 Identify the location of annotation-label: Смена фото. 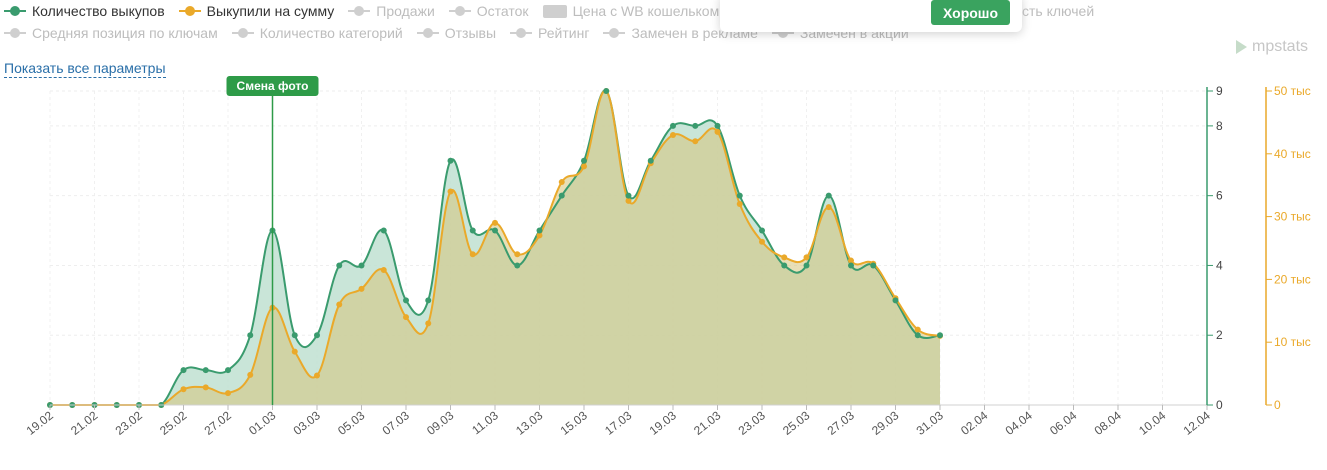
(273, 86).